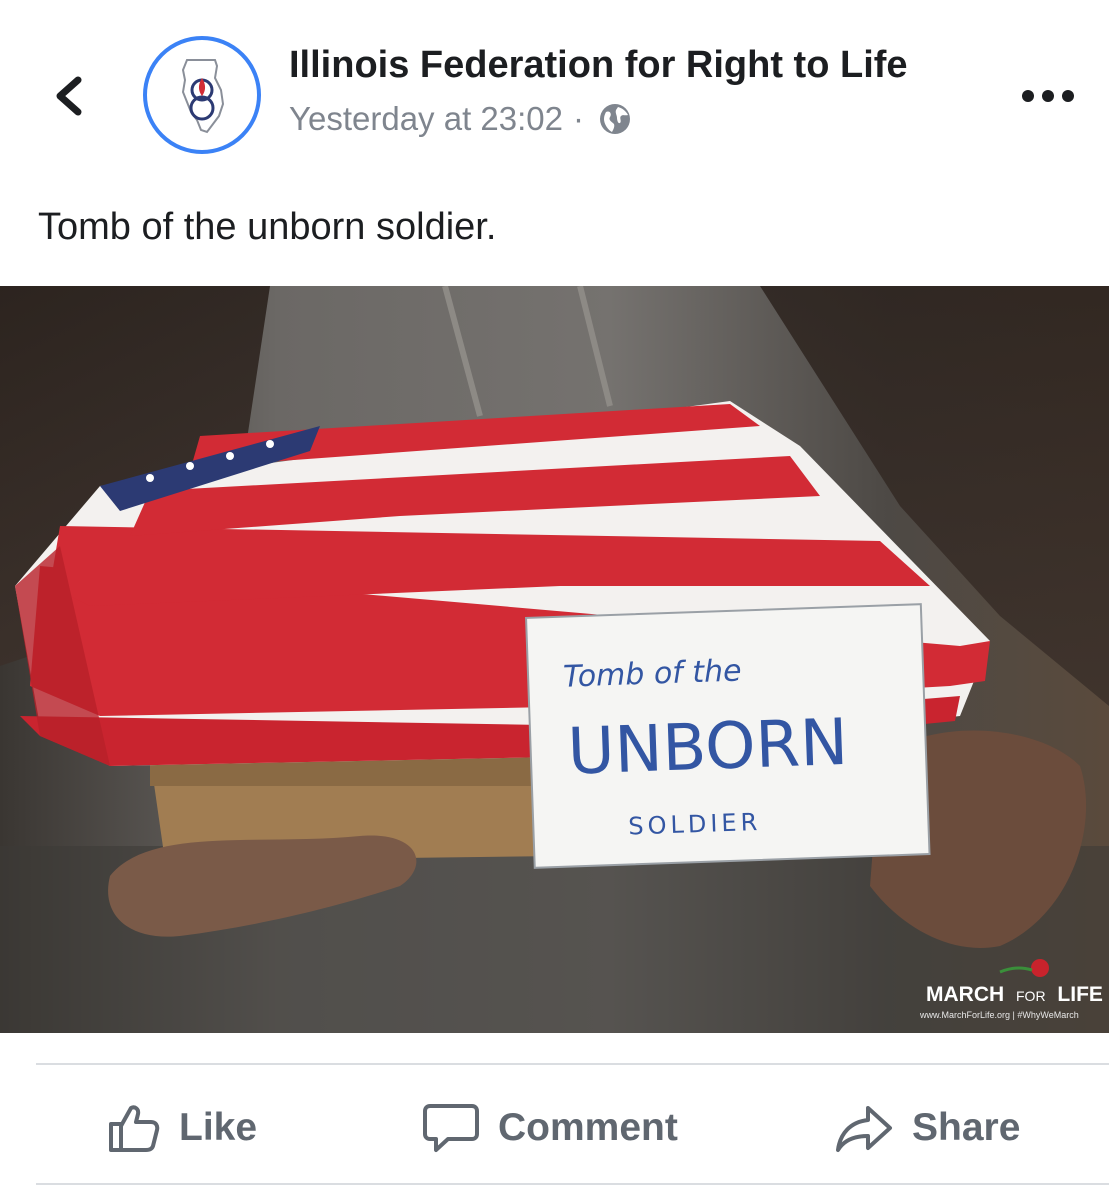 Image resolution: width=1109 pixels, height=1200 pixels. Describe the element at coordinates (218, 1127) in the screenshot. I see `like-label: Like` at that location.